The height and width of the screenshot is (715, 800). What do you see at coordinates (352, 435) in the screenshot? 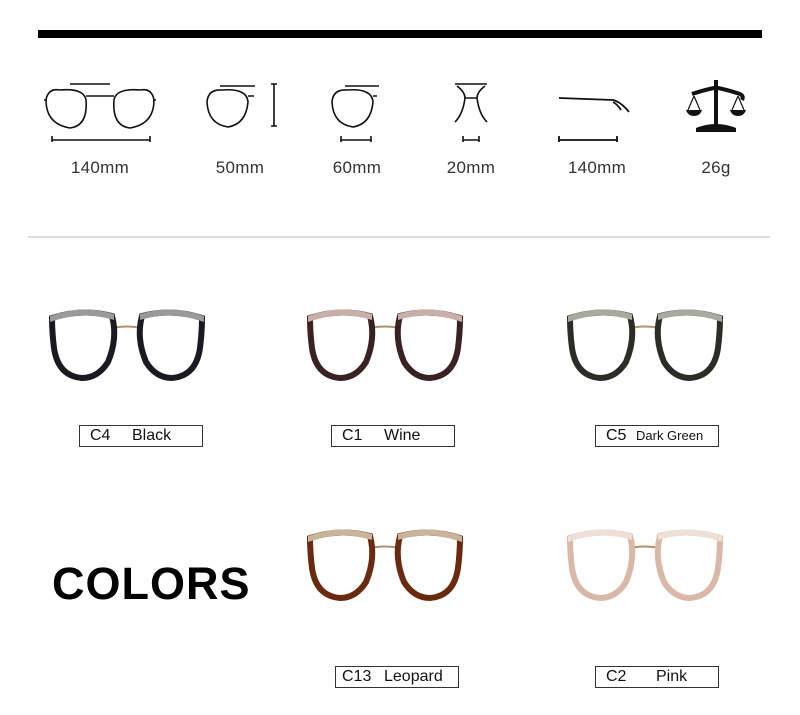
I see `color-code: C1` at bounding box center [352, 435].